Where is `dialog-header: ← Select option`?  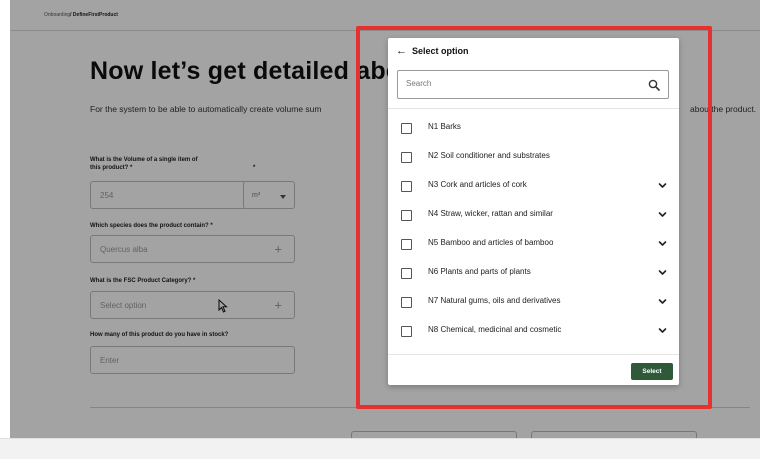
dialog-header: ← Select option is located at coordinates (432, 51).